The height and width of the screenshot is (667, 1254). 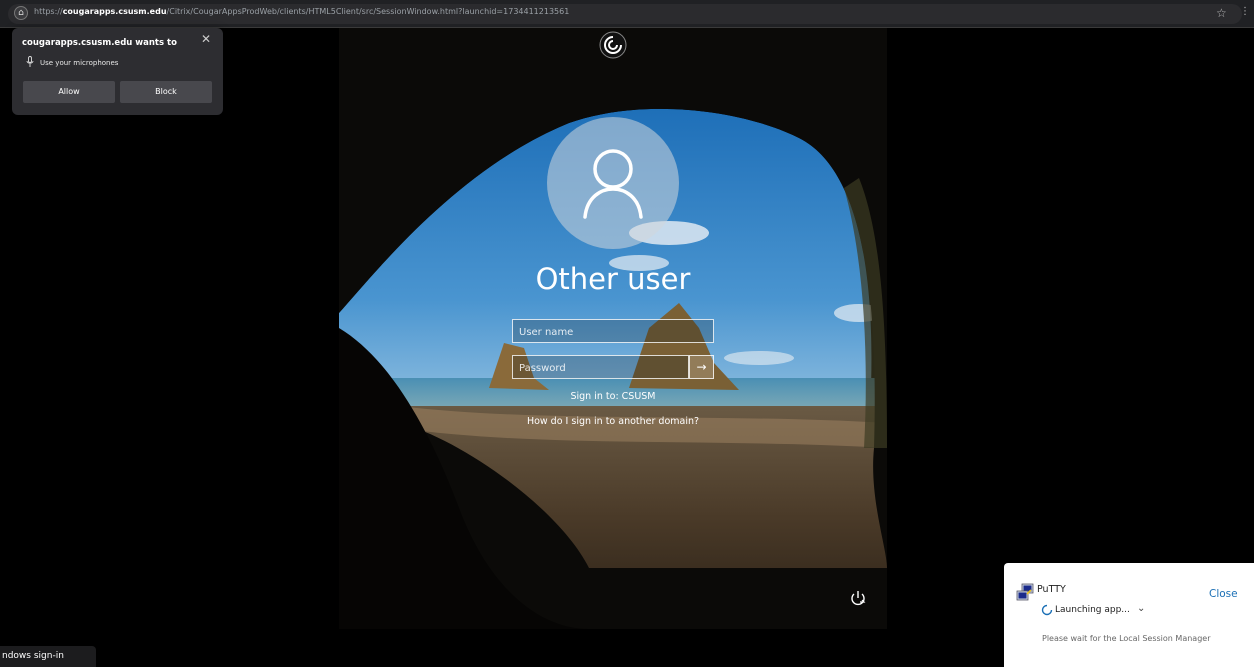 What do you see at coordinates (79, 63) in the screenshot?
I see `permission-request: Use your microphones` at bounding box center [79, 63].